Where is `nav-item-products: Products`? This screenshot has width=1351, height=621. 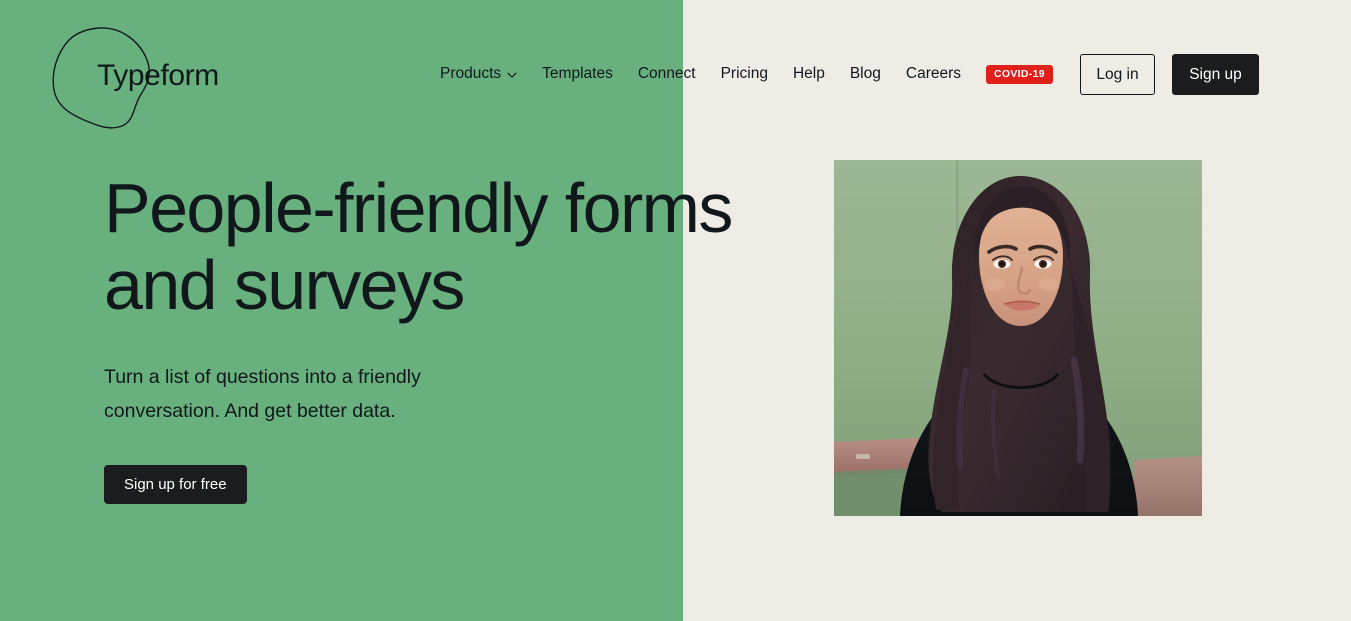
nav-item-products: Products is located at coordinates (478, 74).